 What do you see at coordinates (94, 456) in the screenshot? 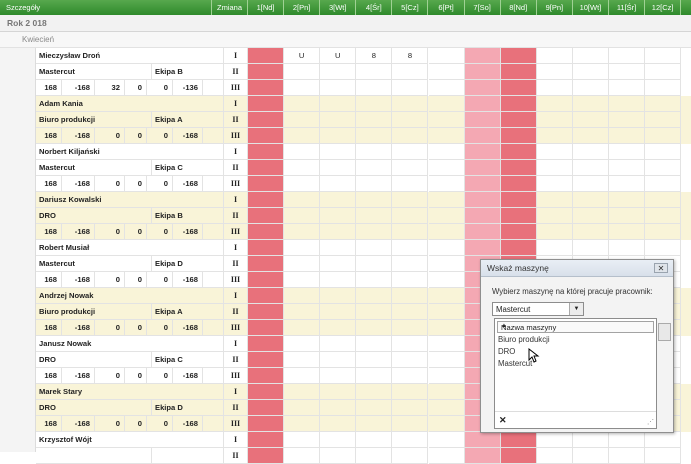
I see `machine-name` at bounding box center [94, 456].